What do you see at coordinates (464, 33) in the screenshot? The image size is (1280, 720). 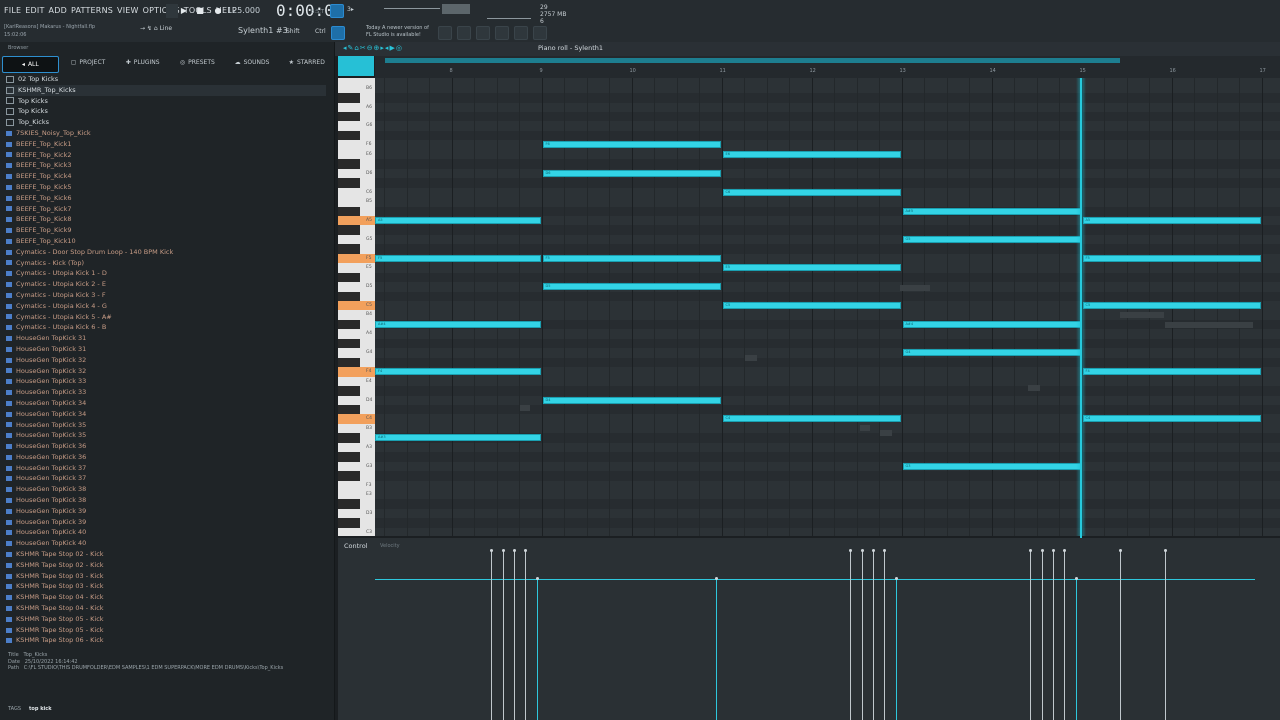 I see `piano-roll-icon` at bounding box center [464, 33].